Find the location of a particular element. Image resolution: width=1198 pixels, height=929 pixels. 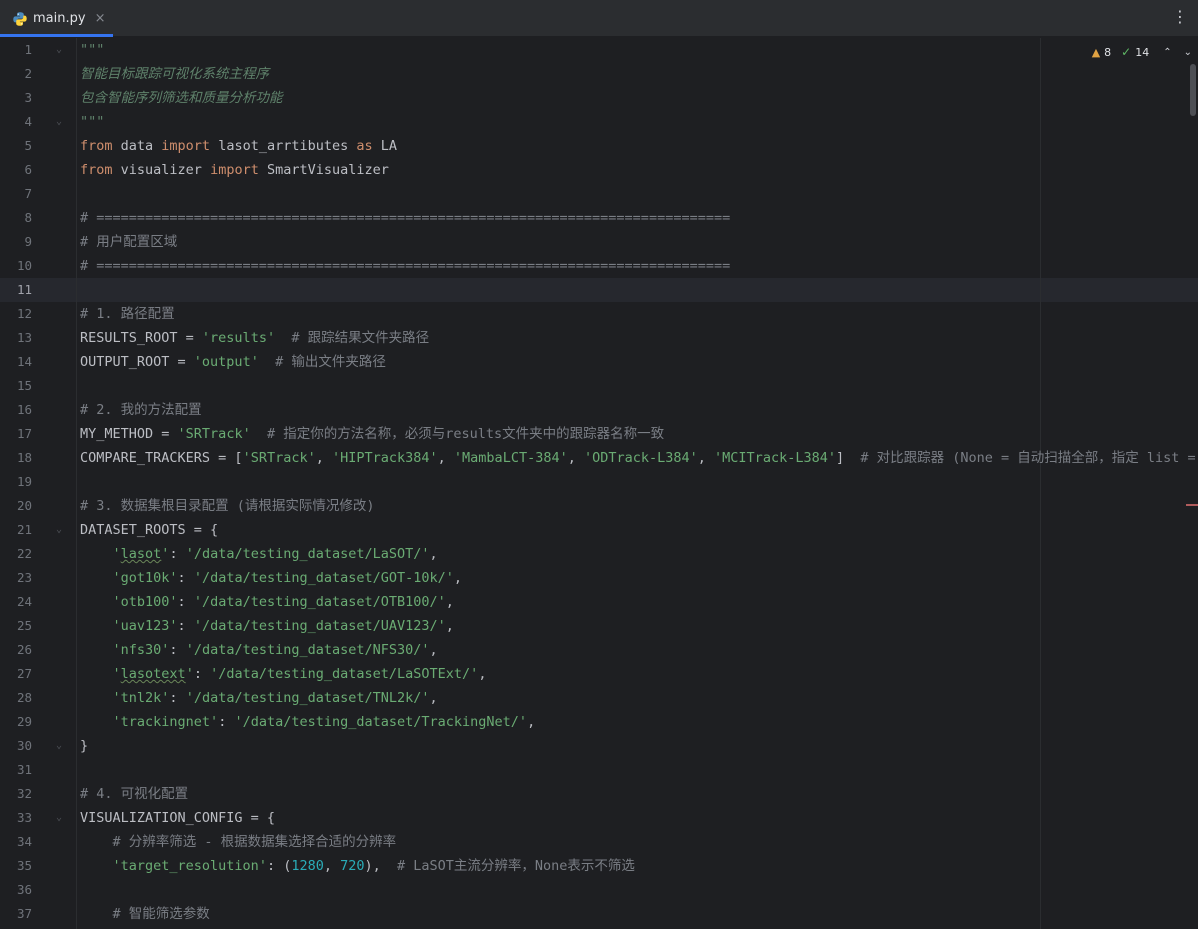

line-number: 20 is located at coordinates (24, 505).